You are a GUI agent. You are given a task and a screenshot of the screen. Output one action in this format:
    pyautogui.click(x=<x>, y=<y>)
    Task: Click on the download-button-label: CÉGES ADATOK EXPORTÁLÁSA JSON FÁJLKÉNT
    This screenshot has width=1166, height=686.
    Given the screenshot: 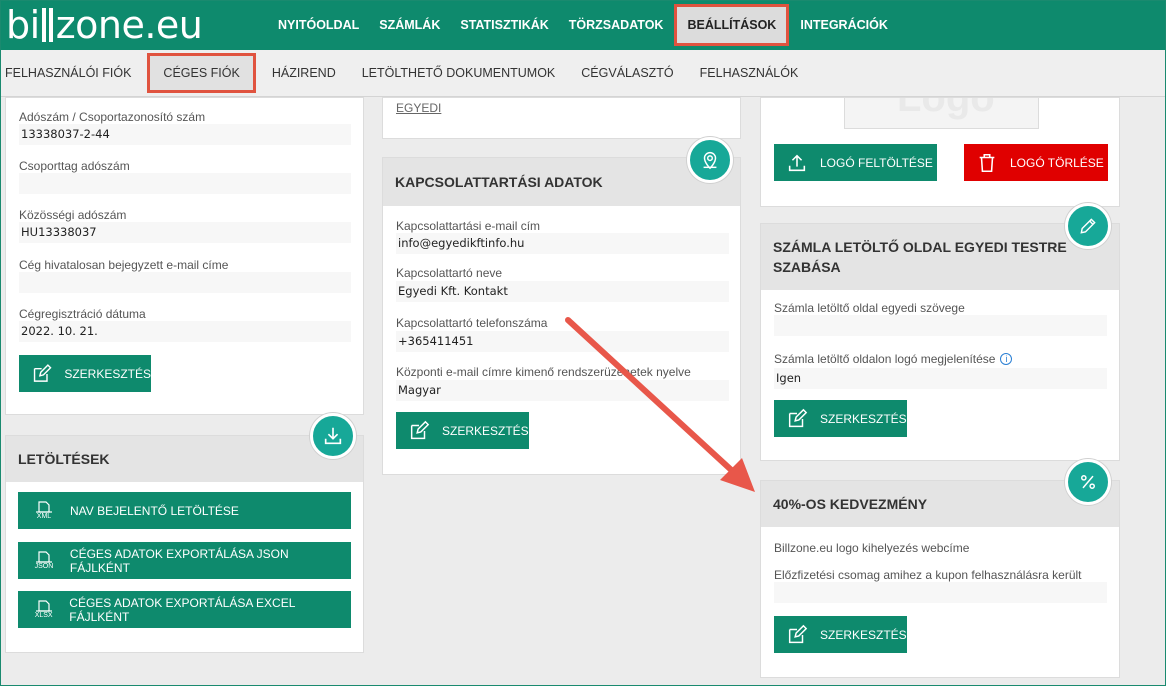 What is the action you would take?
    pyautogui.click(x=179, y=560)
    